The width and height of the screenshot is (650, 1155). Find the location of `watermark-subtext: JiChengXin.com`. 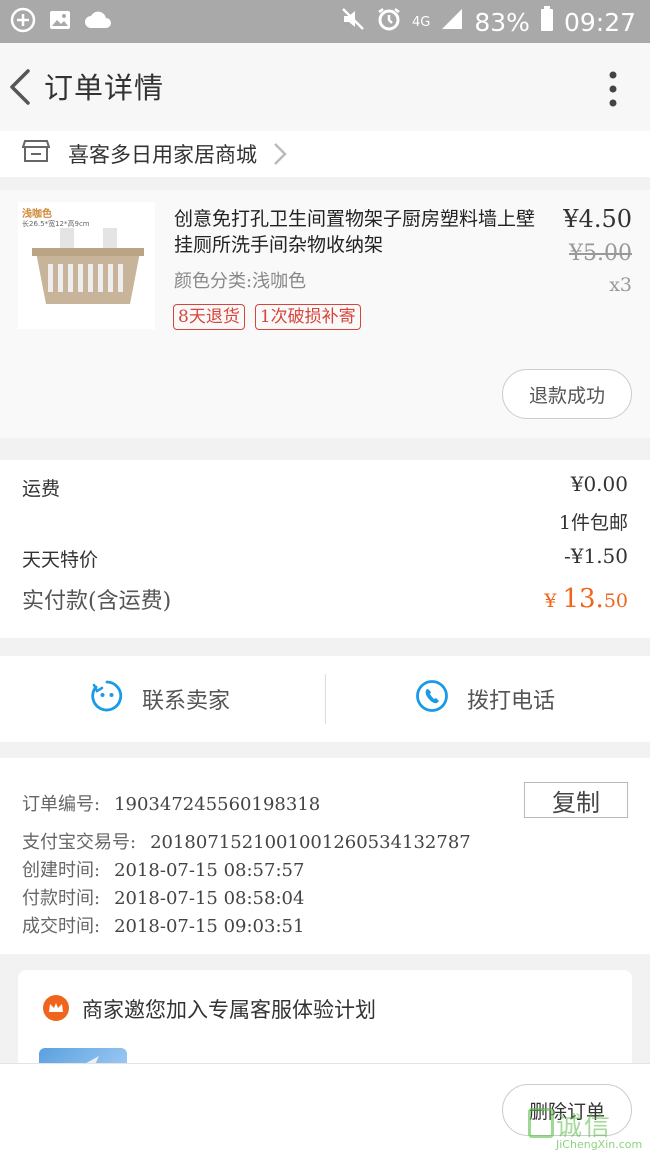

watermark-subtext: JiChengXin.com is located at coordinates (599, 1144).